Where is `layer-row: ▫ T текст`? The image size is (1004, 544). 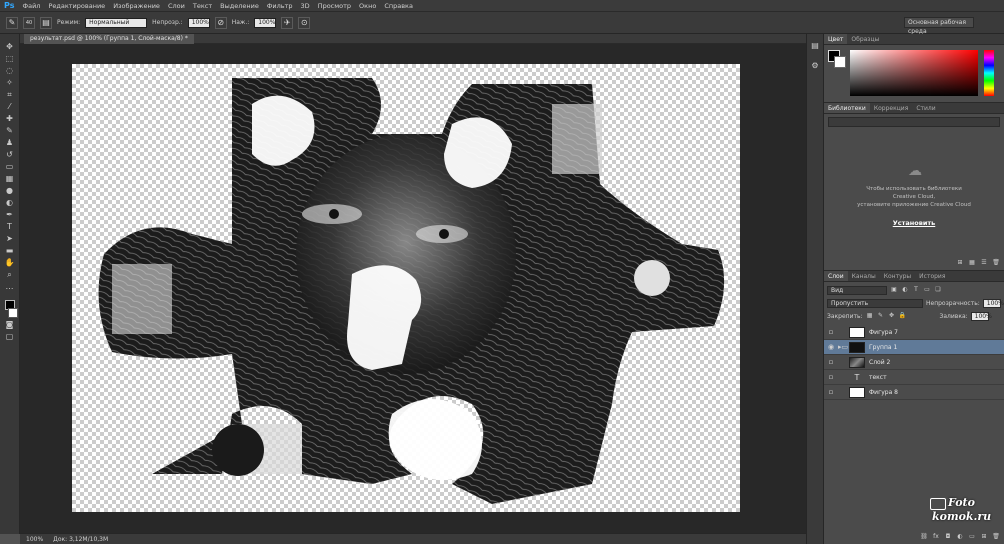
layer-row: ▫ T текст is located at coordinates (914, 377).